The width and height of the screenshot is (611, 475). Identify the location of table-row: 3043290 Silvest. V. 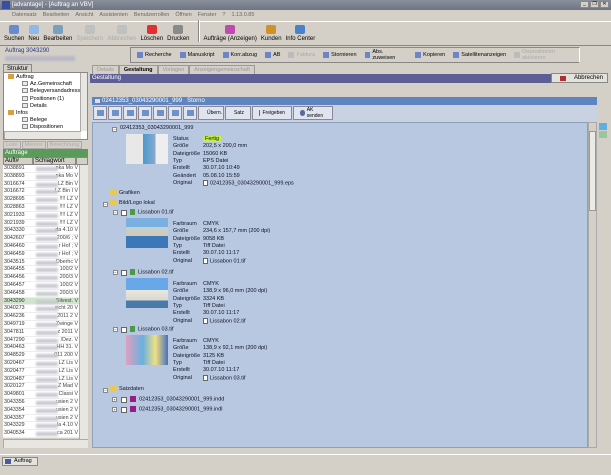
(41, 301).